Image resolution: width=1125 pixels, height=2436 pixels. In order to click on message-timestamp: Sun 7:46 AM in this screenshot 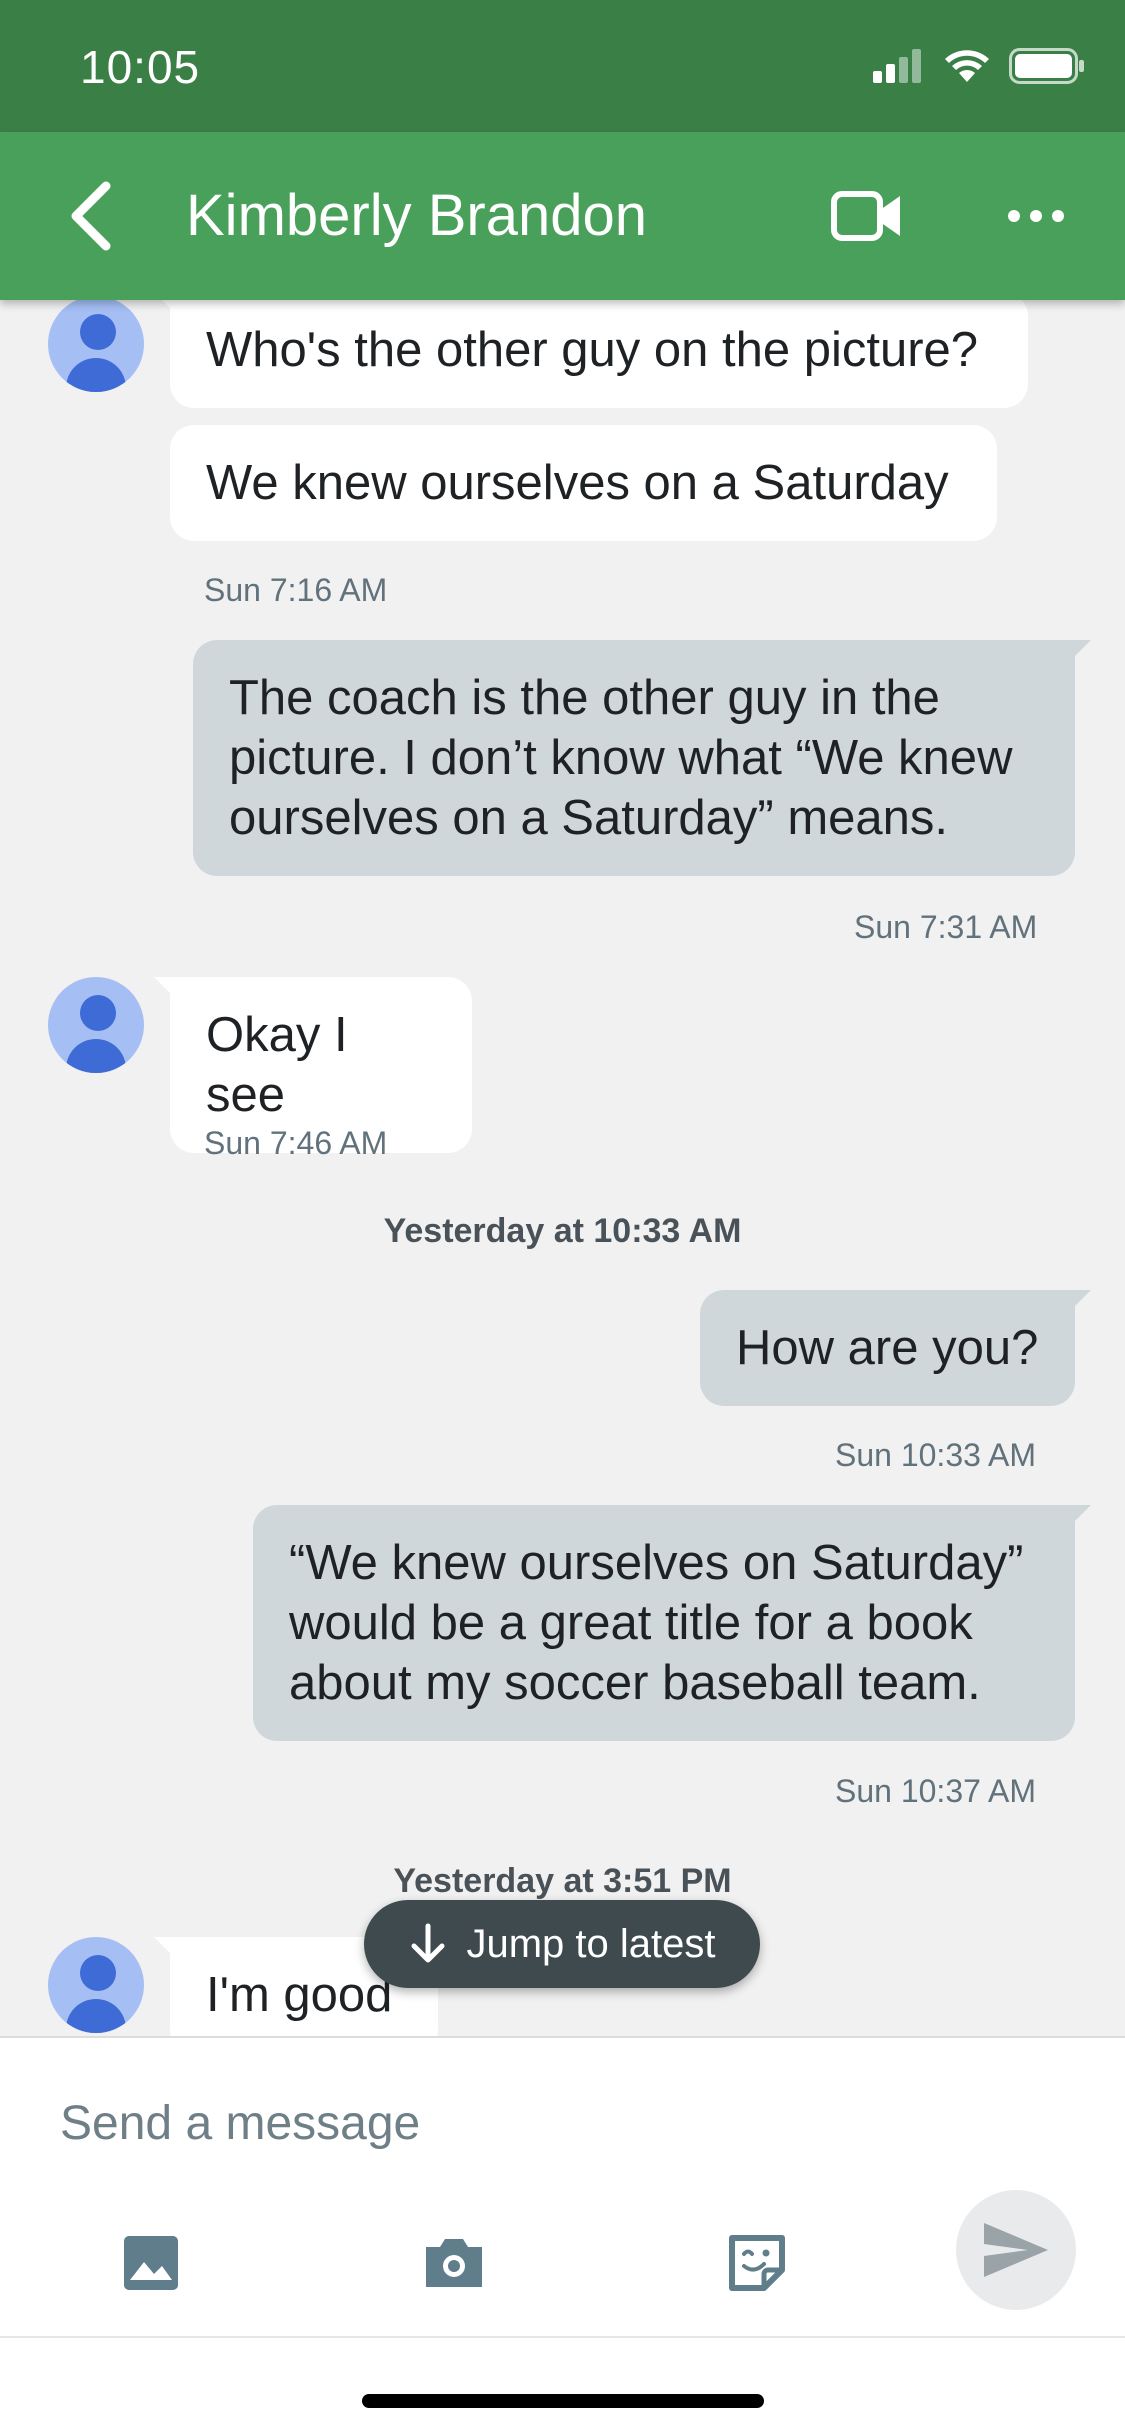, I will do `click(296, 1143)`.